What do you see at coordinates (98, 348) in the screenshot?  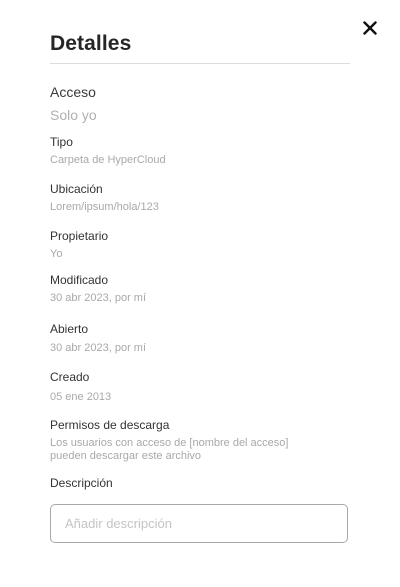 I see `opened-value: 30 abr 2023, por mí` at bounding box center [98, 348].